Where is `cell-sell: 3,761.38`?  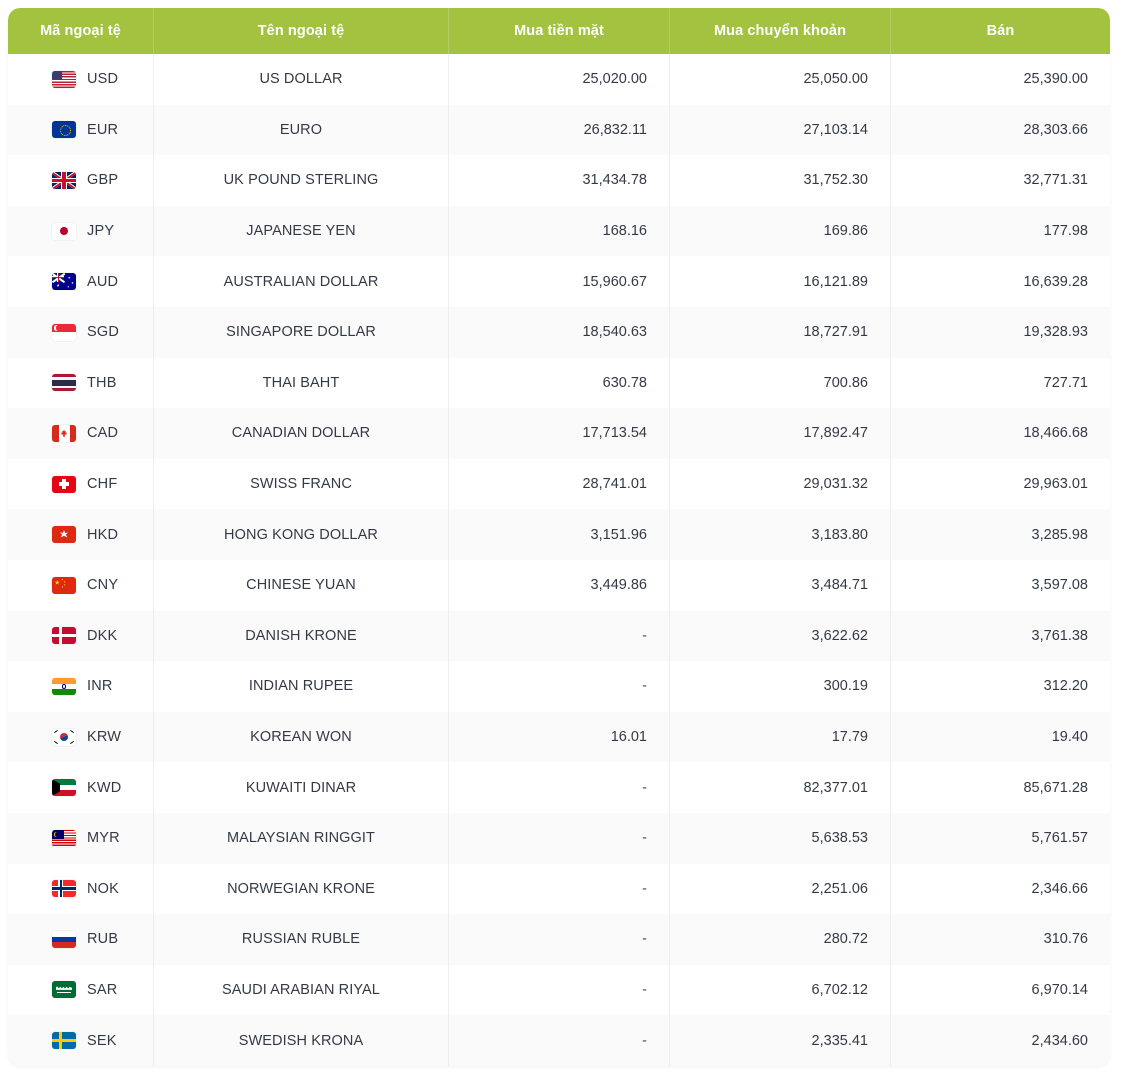
cell-sell: 3,761.38 is located at coordinates (1000, 636).